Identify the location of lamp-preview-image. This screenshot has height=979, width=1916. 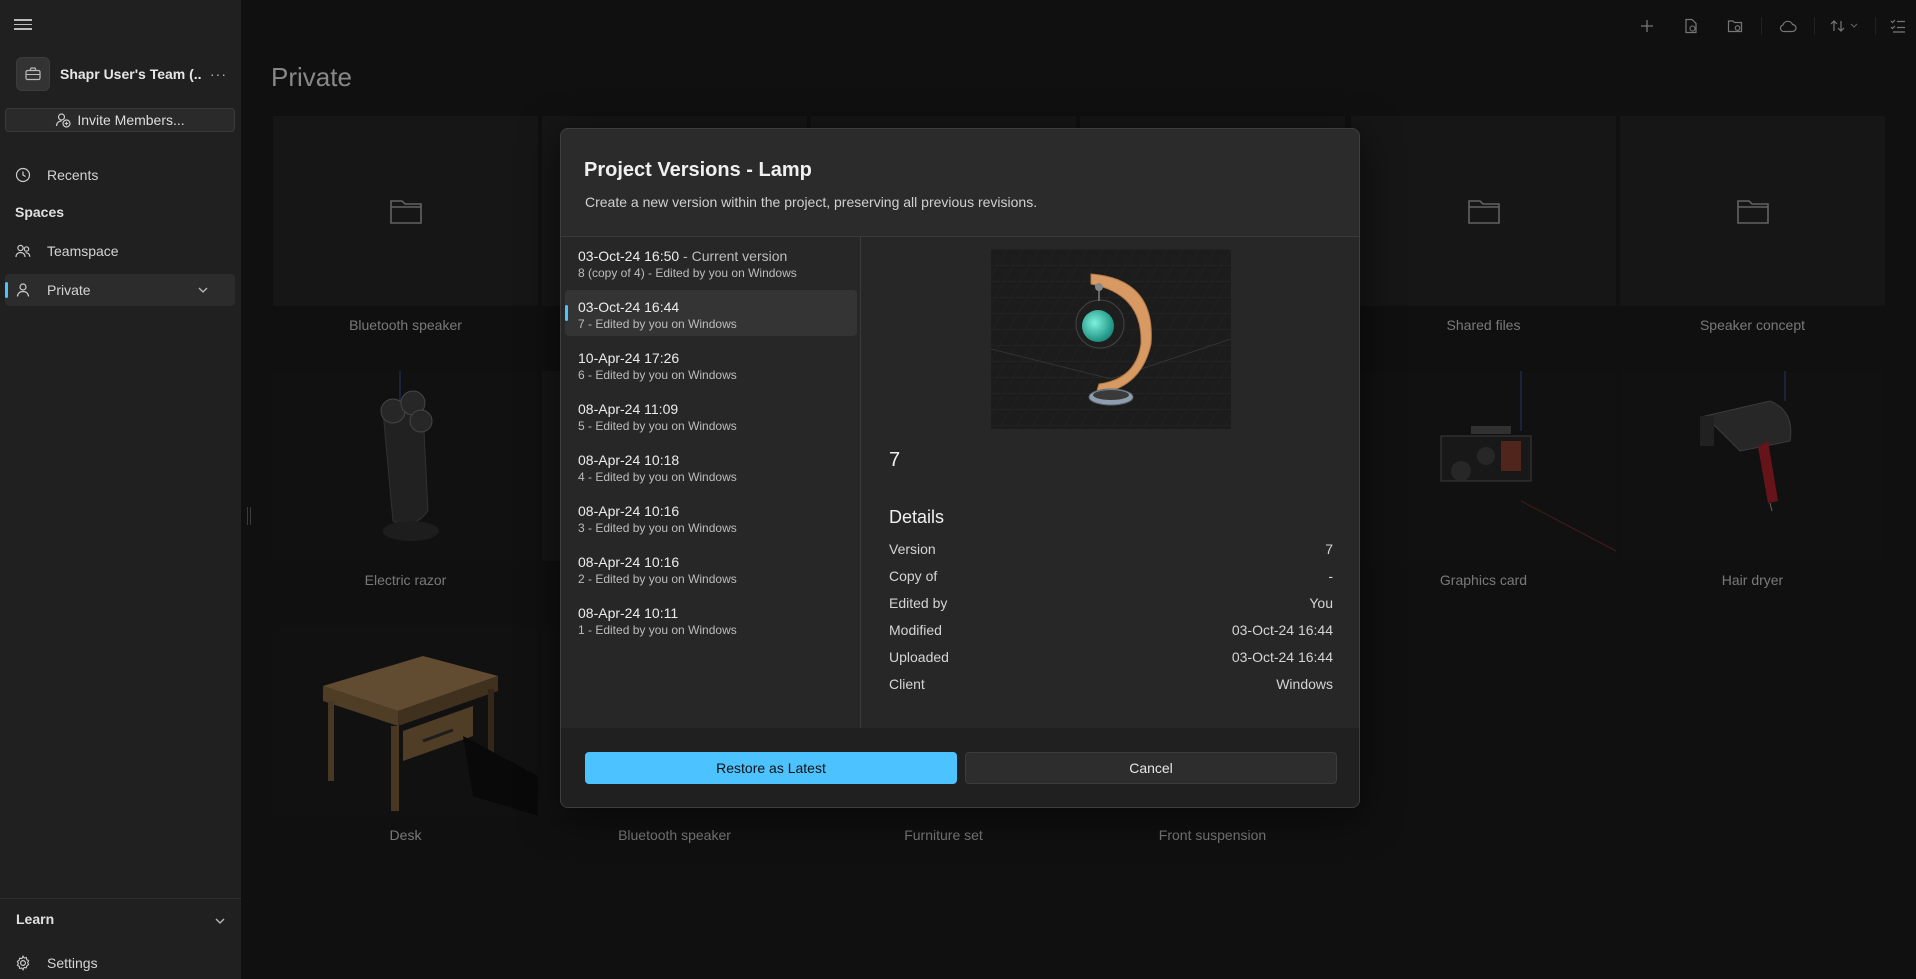
(1111, 339).